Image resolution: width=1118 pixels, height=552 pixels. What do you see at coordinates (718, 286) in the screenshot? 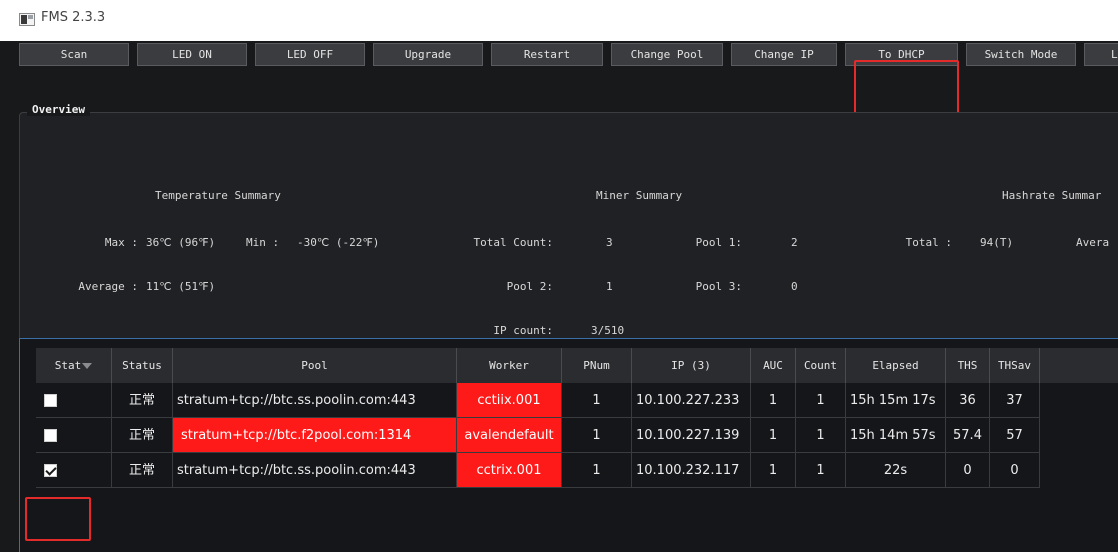
I see `pool3-label: Pool 3:` at bounding box center [718, 286].